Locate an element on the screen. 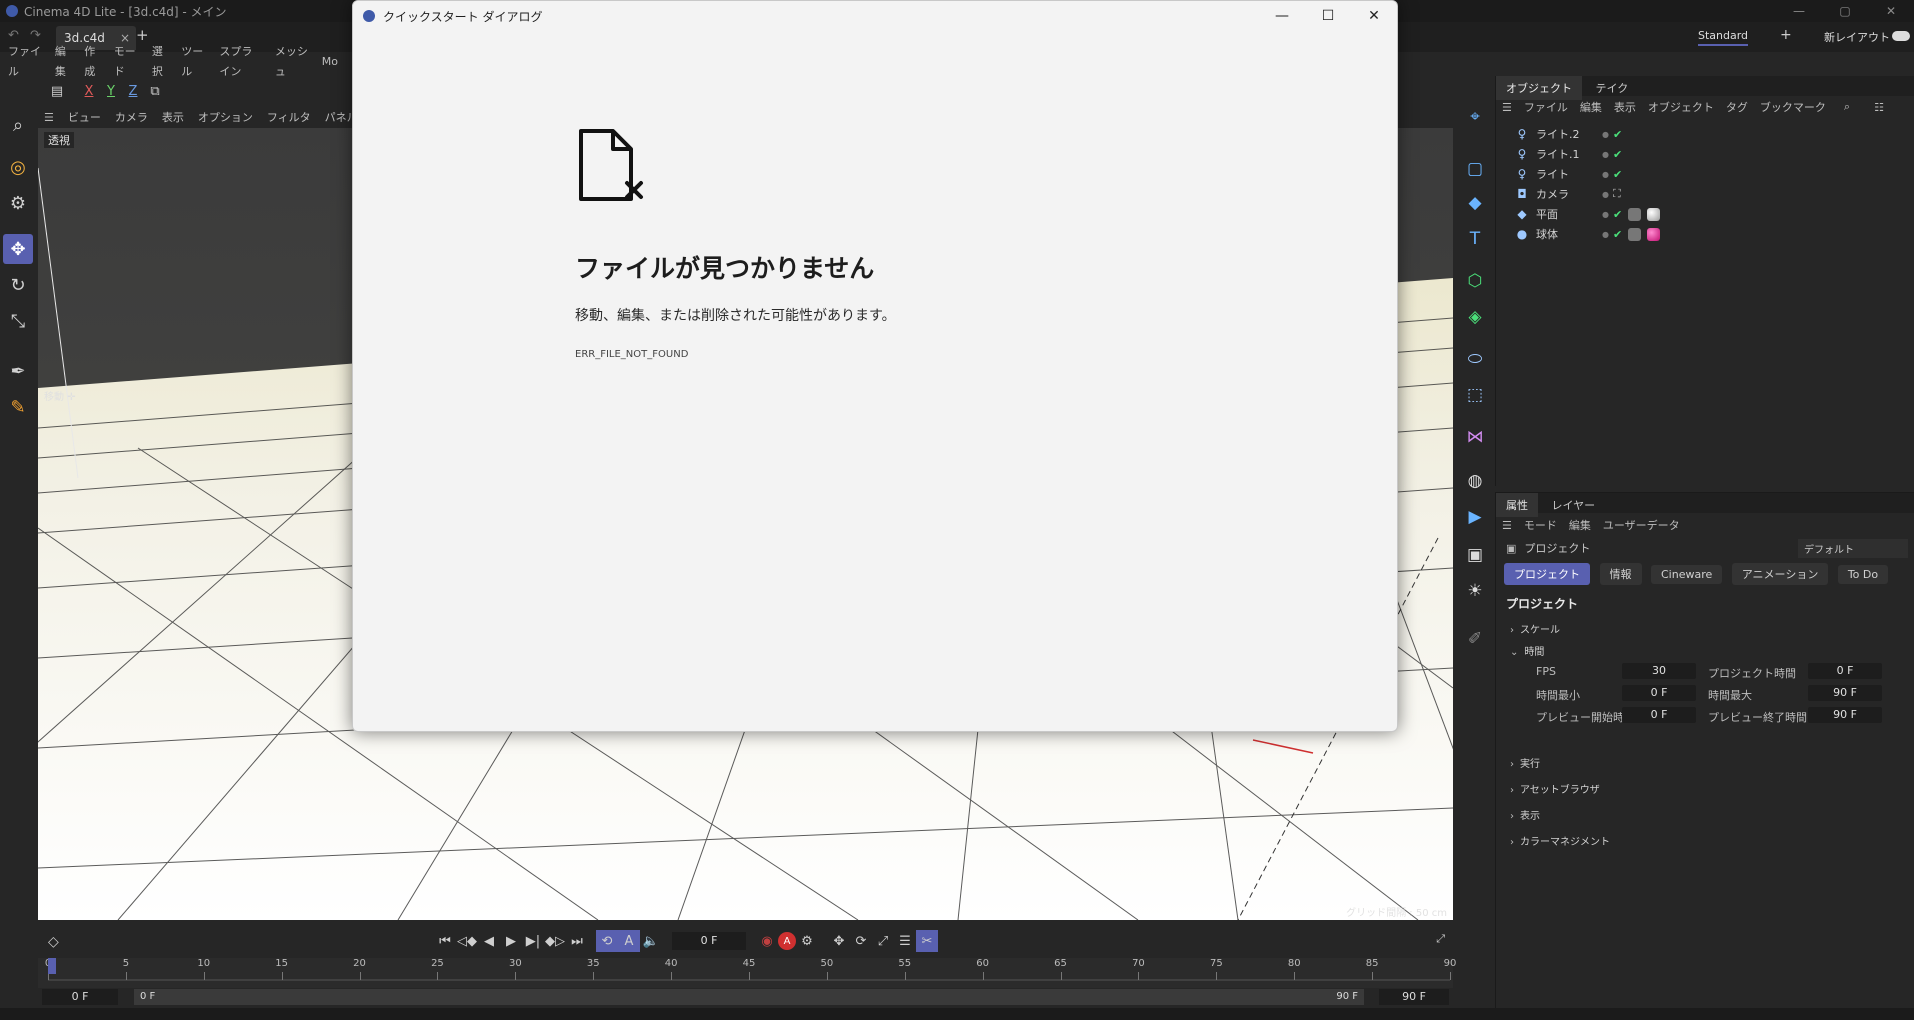 Image resolution: width=1914 pixels, height=1020 pixels. timeline-graph-icon: ⤢ is located at coordinates (1440, 939).